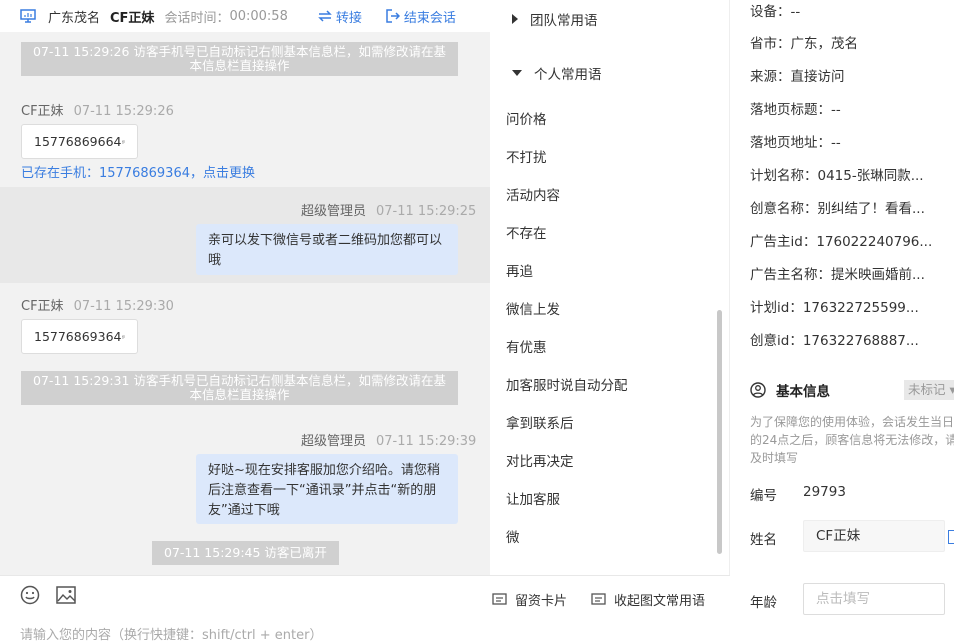 The height and width of the screenshot is (643, 954). I want to click on message-sender: CF正妹 07-11 15:29:30, so click(97, 304).